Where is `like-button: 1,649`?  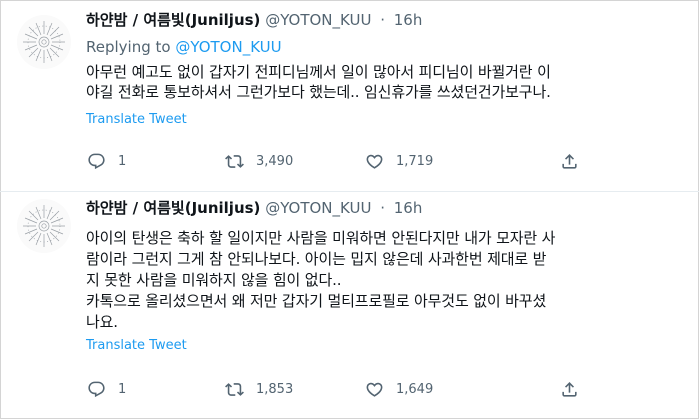 like-button: 1,649 is located at coordinates (399, 389).